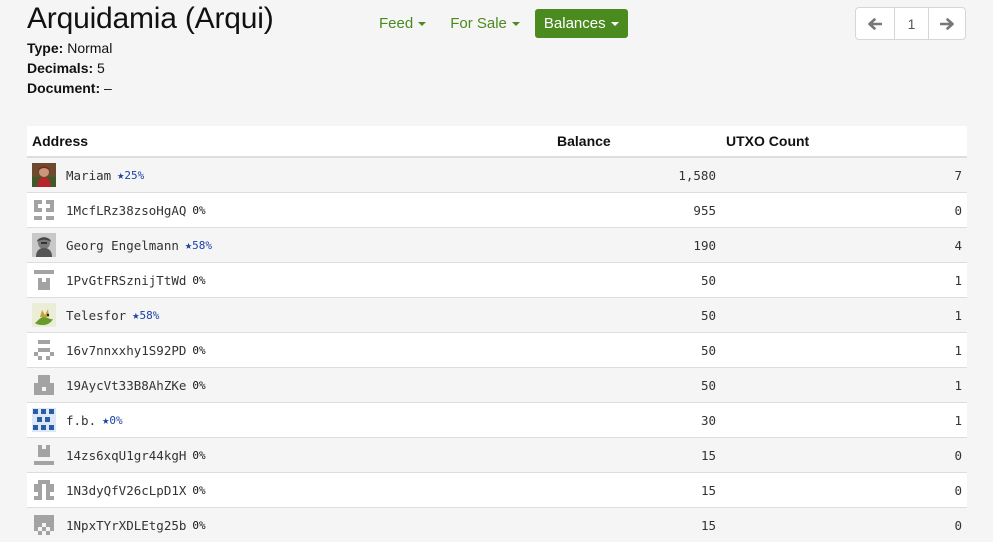 The width and height of the screenshot is (993, 542). I want to click on nav-feed-label: Feed, so click(396, 23).